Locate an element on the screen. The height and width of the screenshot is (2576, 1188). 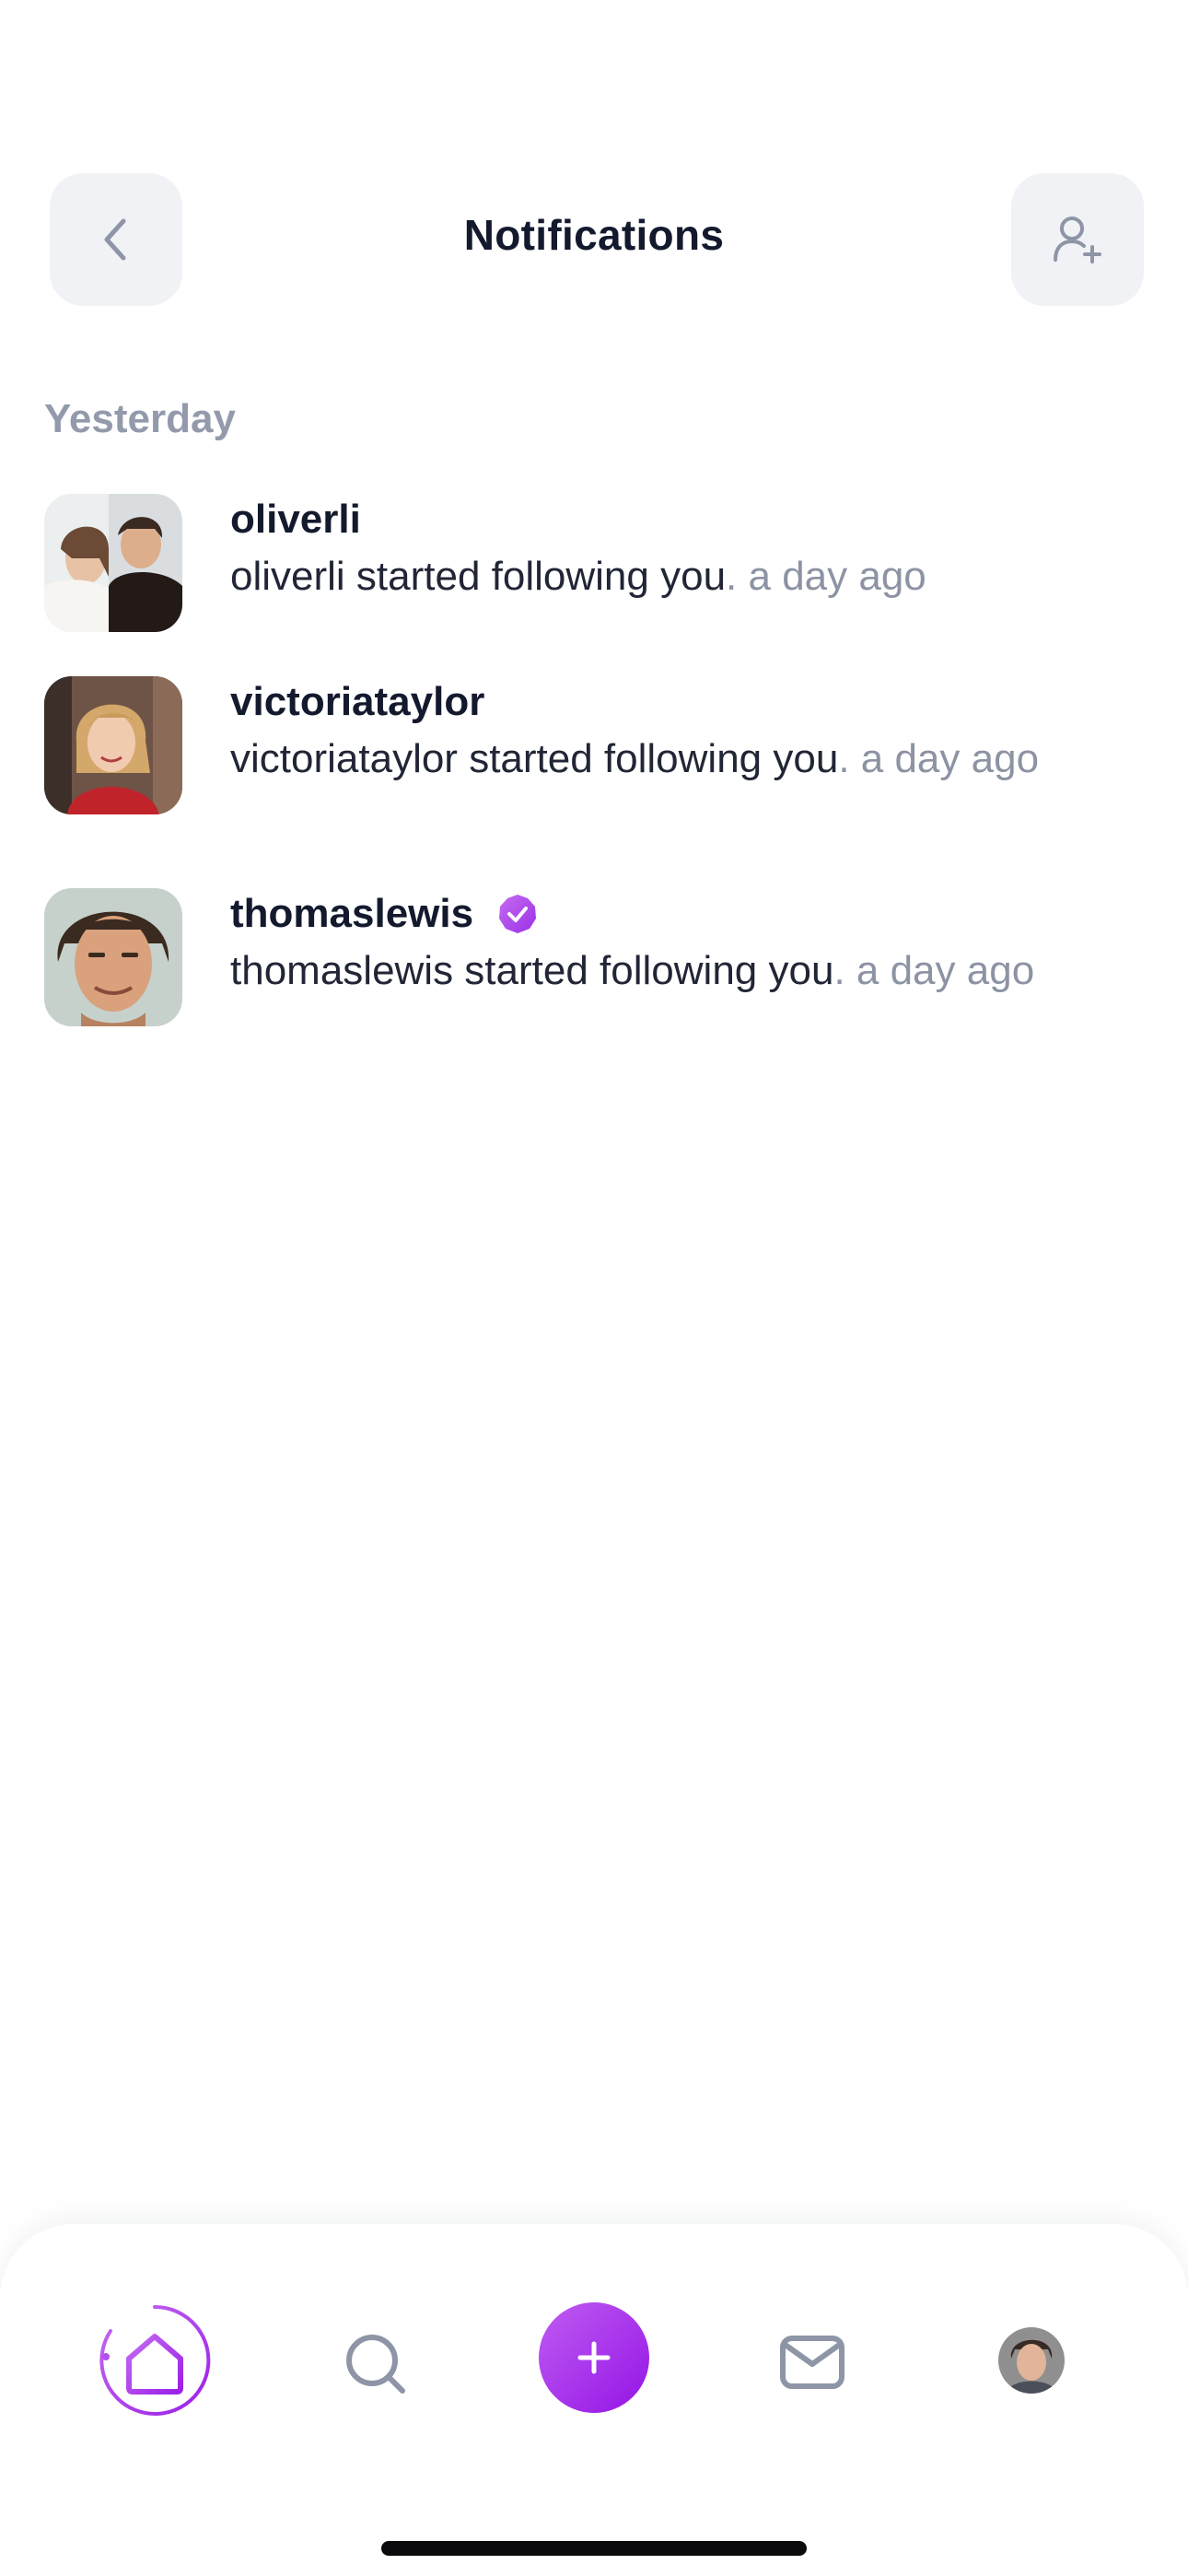
mail-icon is located at coordinates (812, 2362).